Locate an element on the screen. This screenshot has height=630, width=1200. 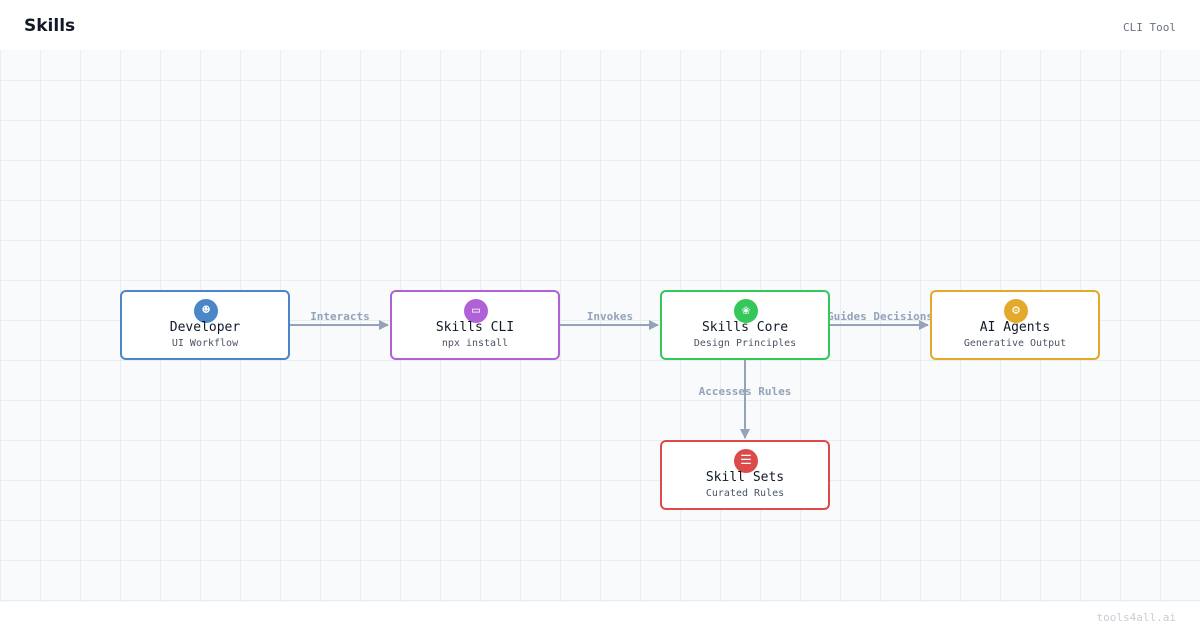
node-title: AI Agents is located at coordinates (1015, 327).